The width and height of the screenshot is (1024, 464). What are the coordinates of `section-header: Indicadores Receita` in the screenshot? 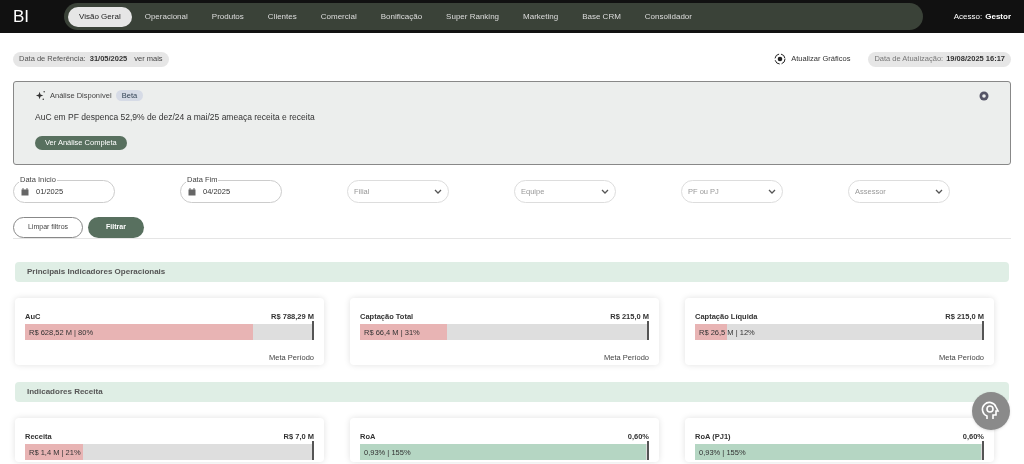 It's located at (512, 392).